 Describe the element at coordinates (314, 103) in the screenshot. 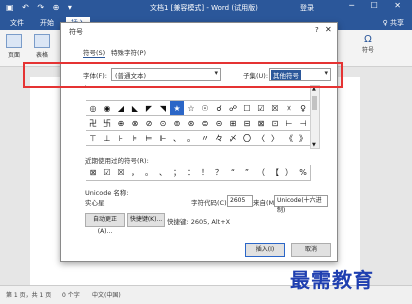

I see `scroll-thumb` at that location.